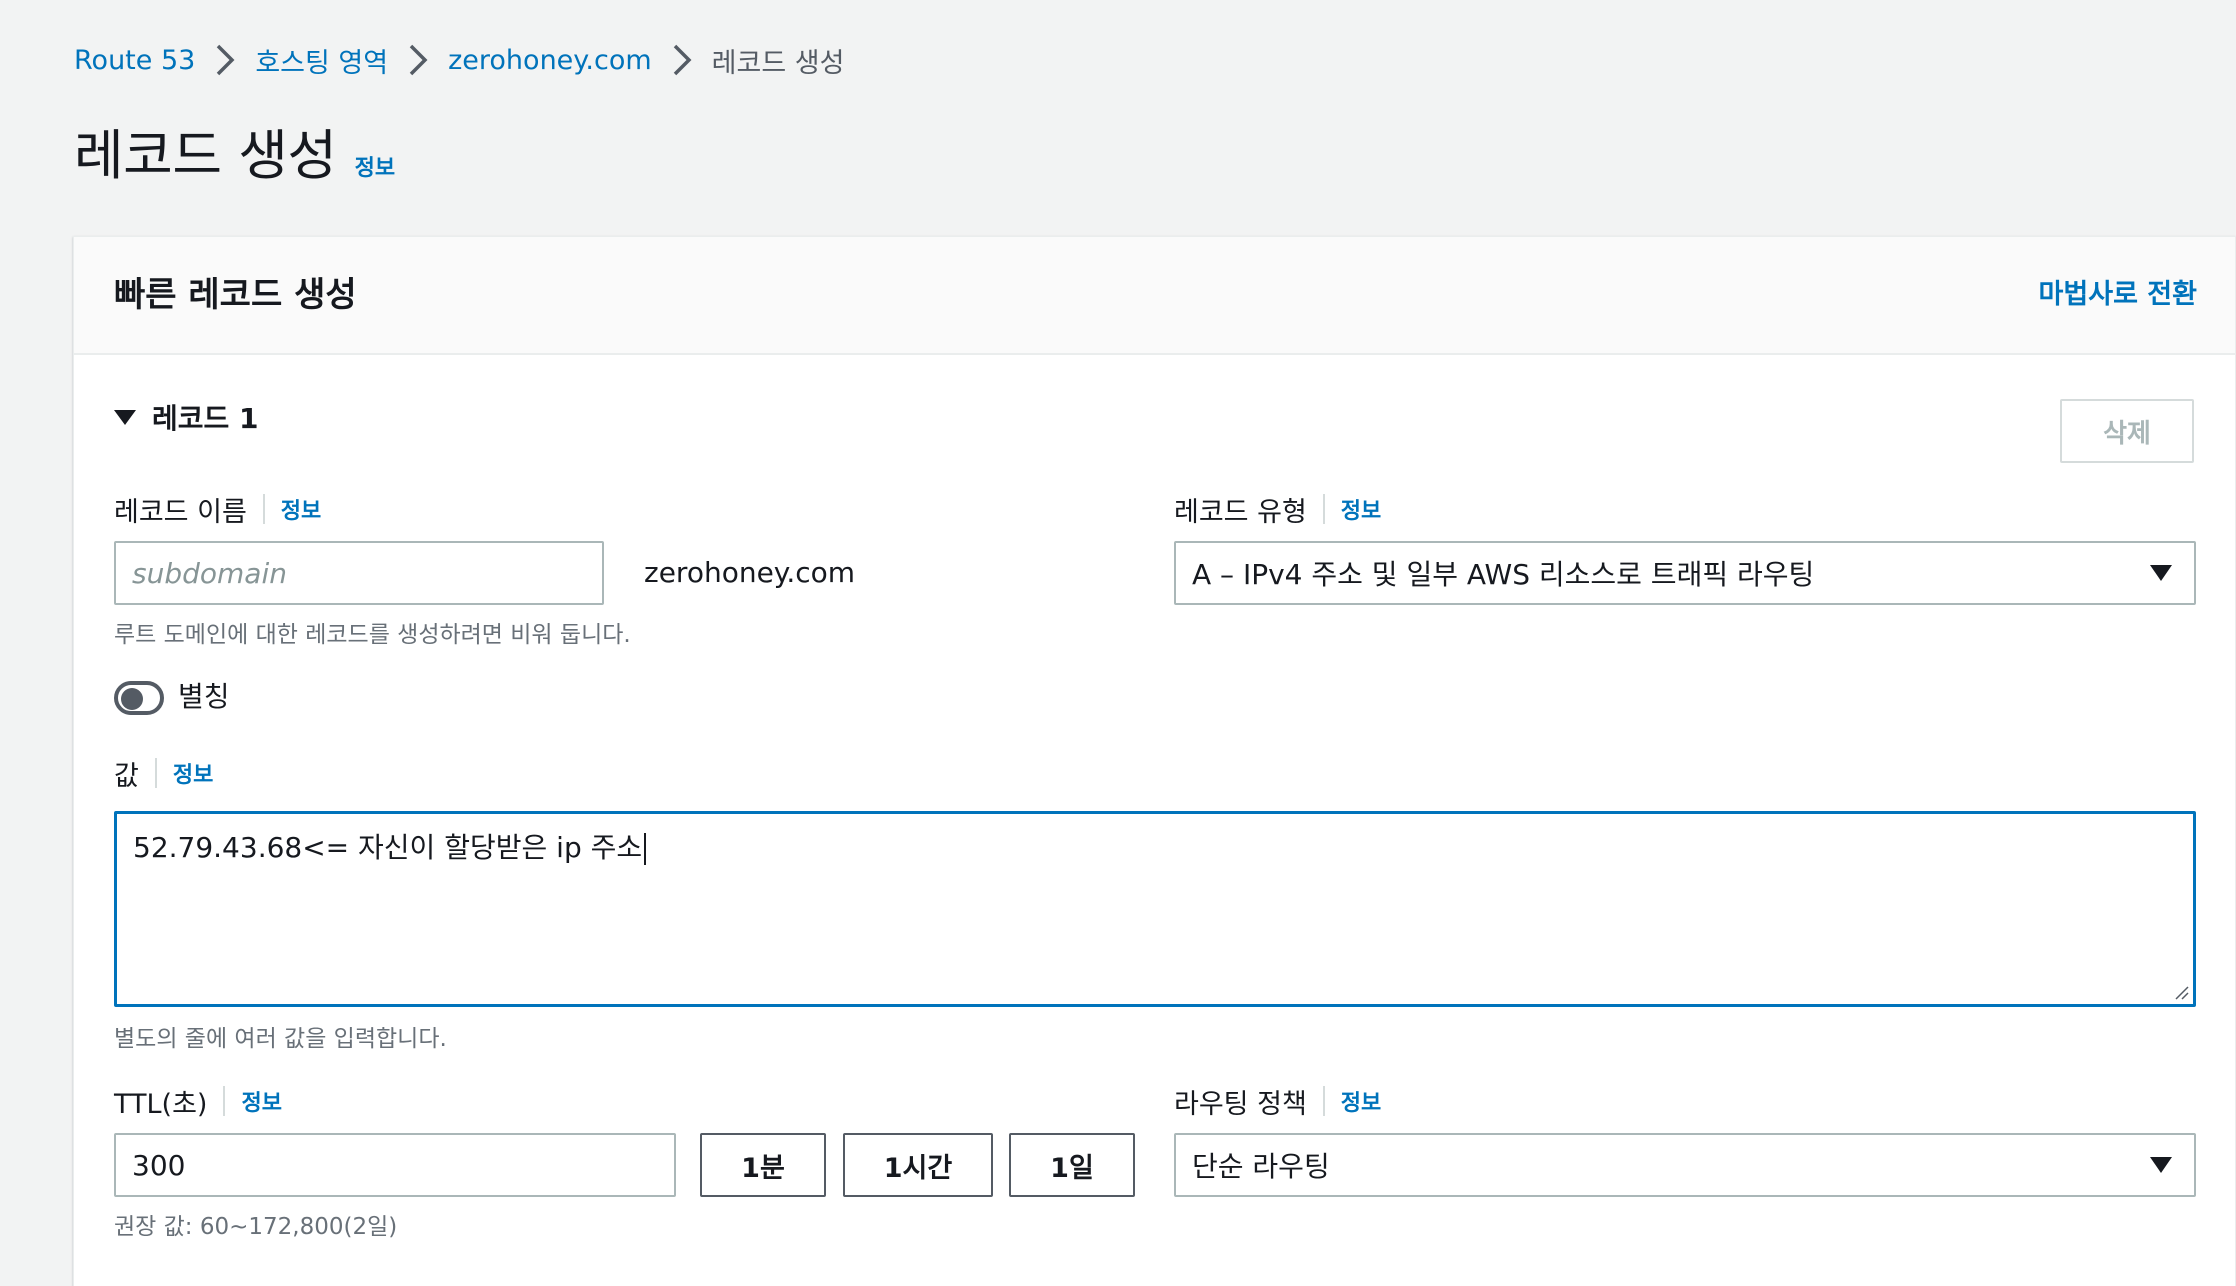 The image size is (2236, 1286). Describe the element at coordinates (359, 573) in the screenshot. I see `record-name-input: subdomain` at that location.